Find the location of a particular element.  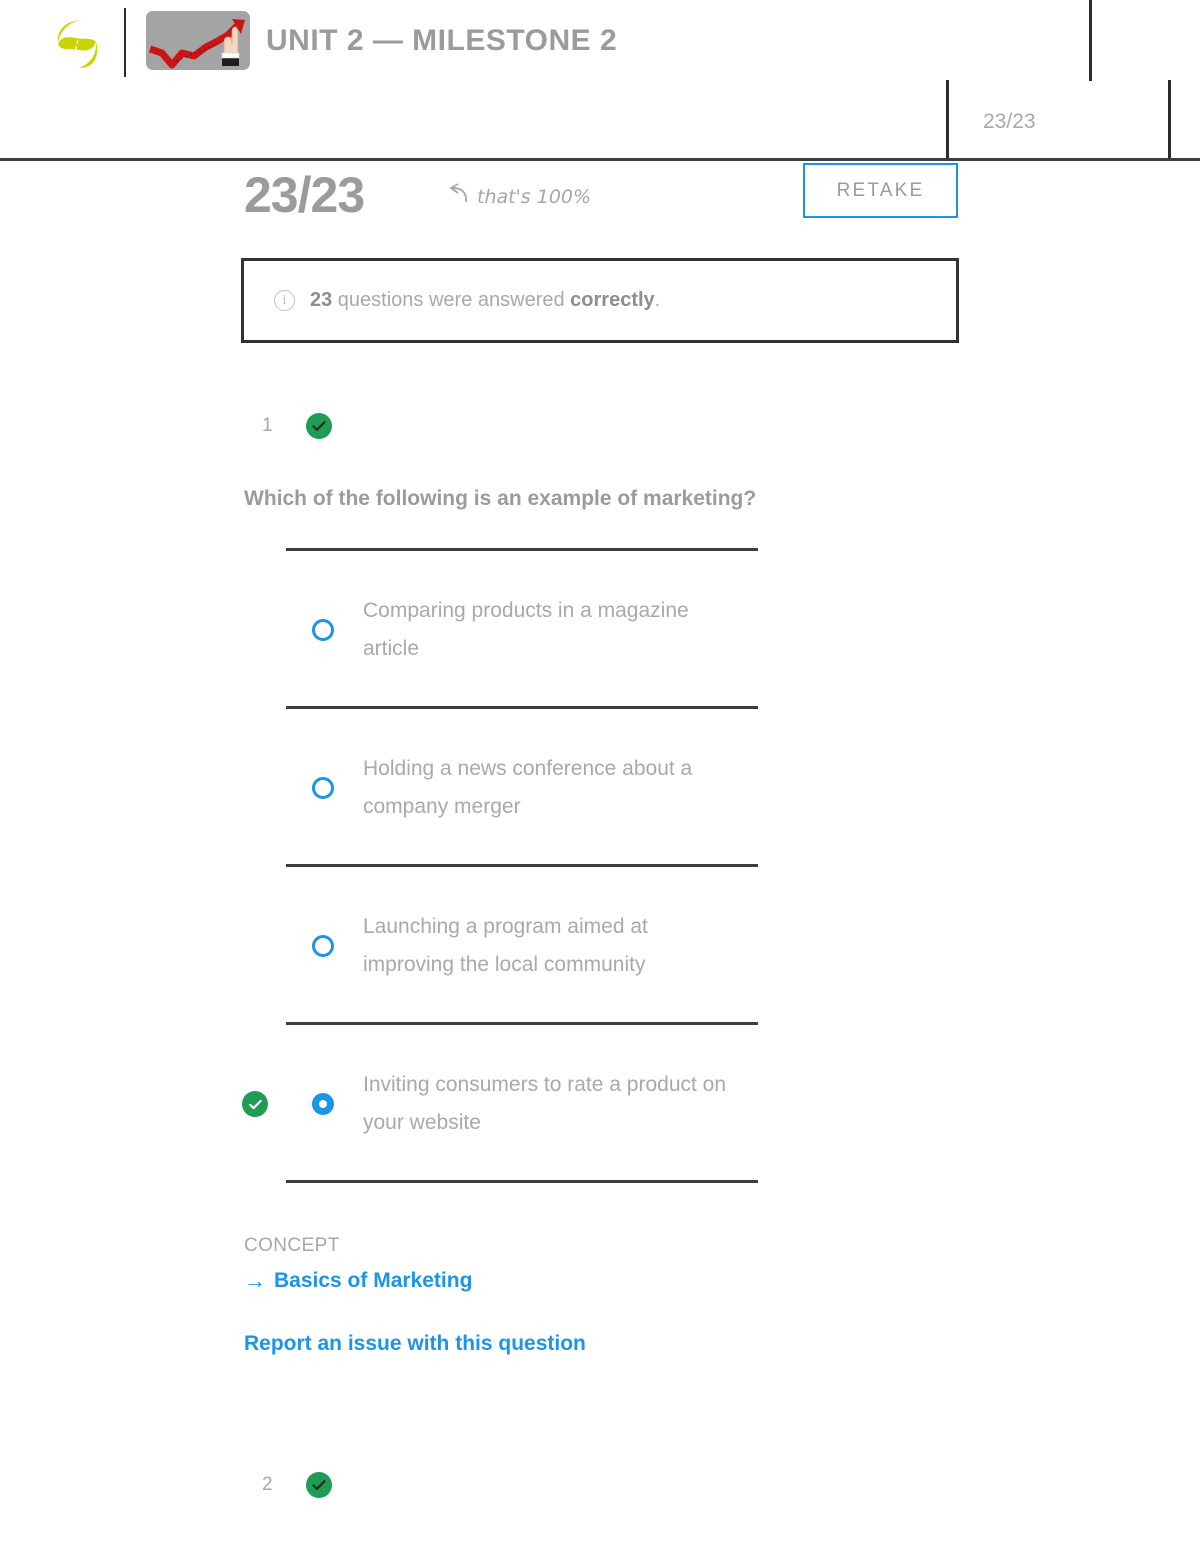

question-header: 1 is located at coordinates (600, 426).